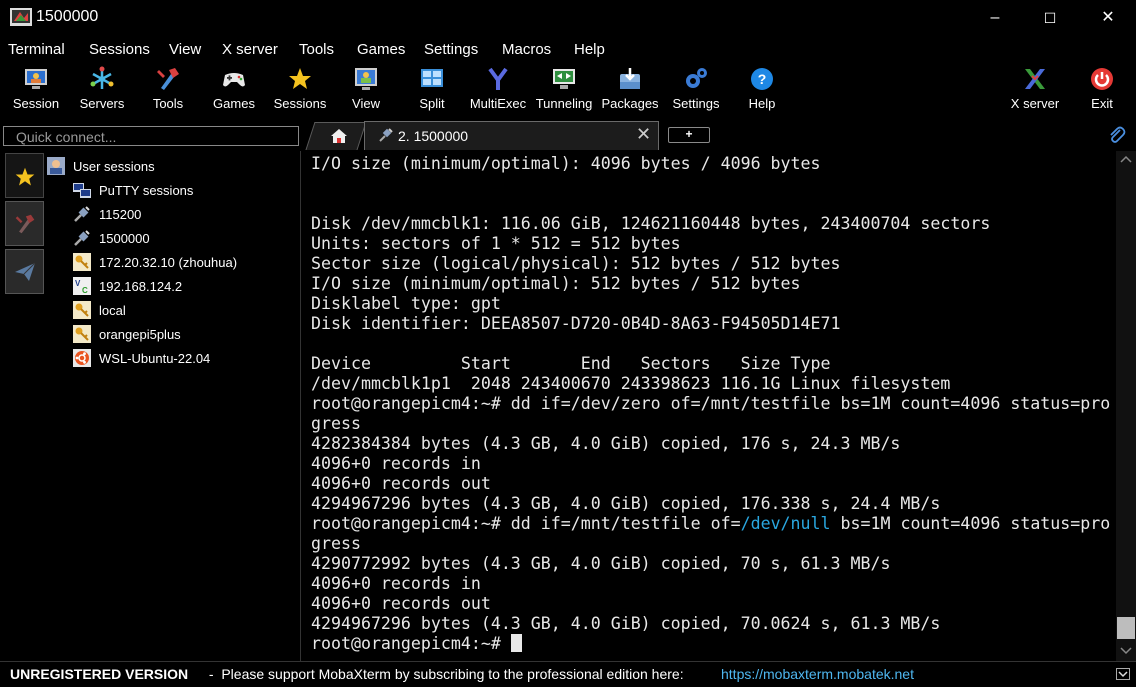 Image resolution: width=1136 pixels, height=687 pixels. Describe the element at coordinates (140, 334) in the screenshot. I see `tree-item-label: orangepi5plus` at that location.